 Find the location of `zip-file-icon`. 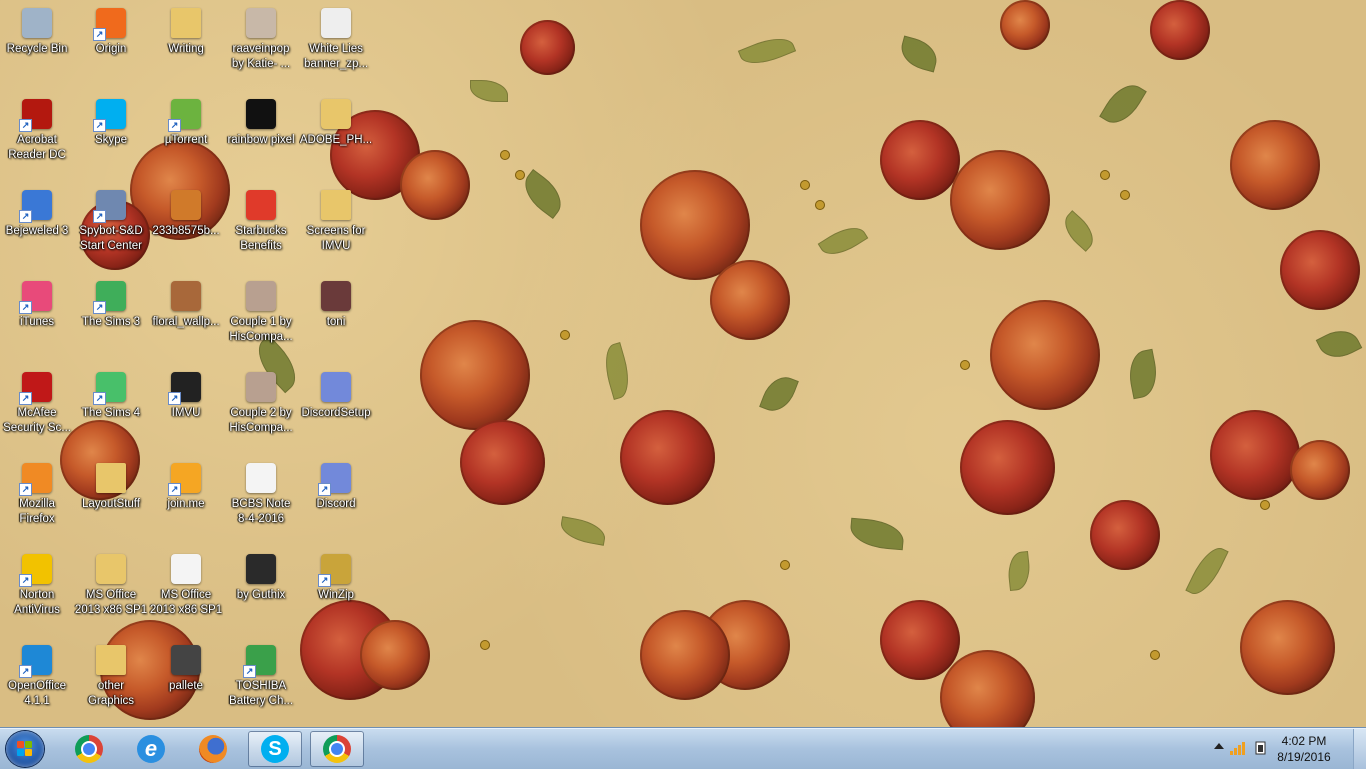

zip-file-icon is located at coordinates (111, 569).